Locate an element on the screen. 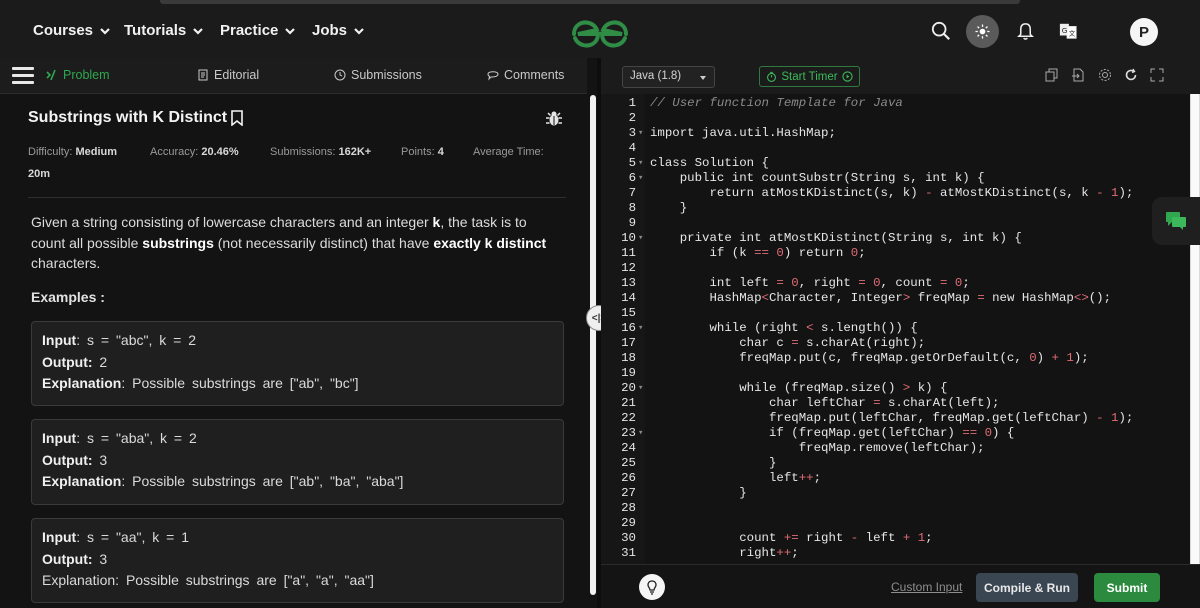 This screenshot has height=608, width=1200. code-line: 27 } is located at coordinates (896, 493).